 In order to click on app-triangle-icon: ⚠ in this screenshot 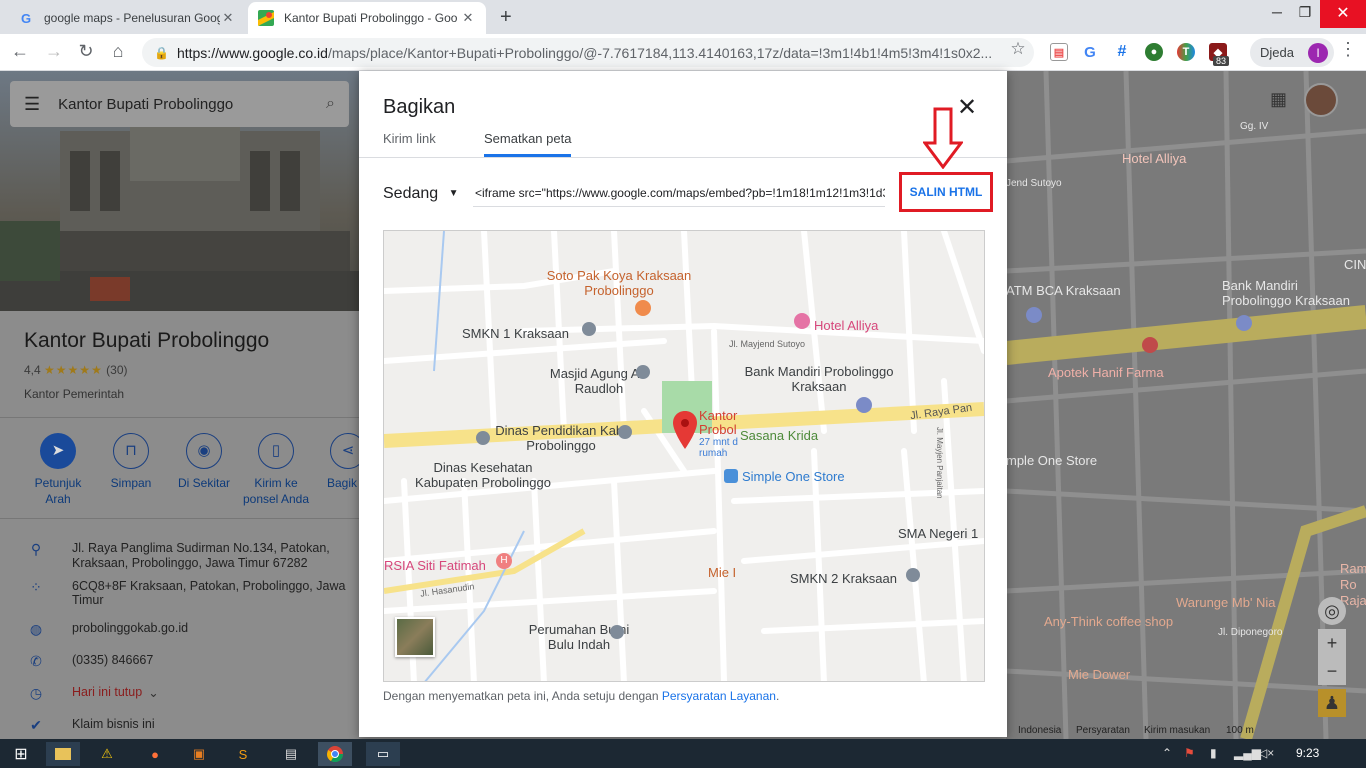, I will do `click(107, 754)`.